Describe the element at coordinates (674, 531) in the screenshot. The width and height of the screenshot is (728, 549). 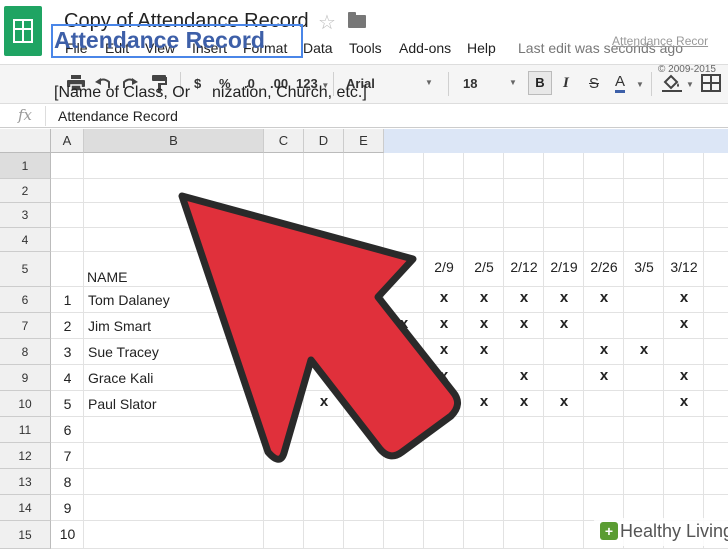
I see `watermark-text: Healthy Living` at that location.